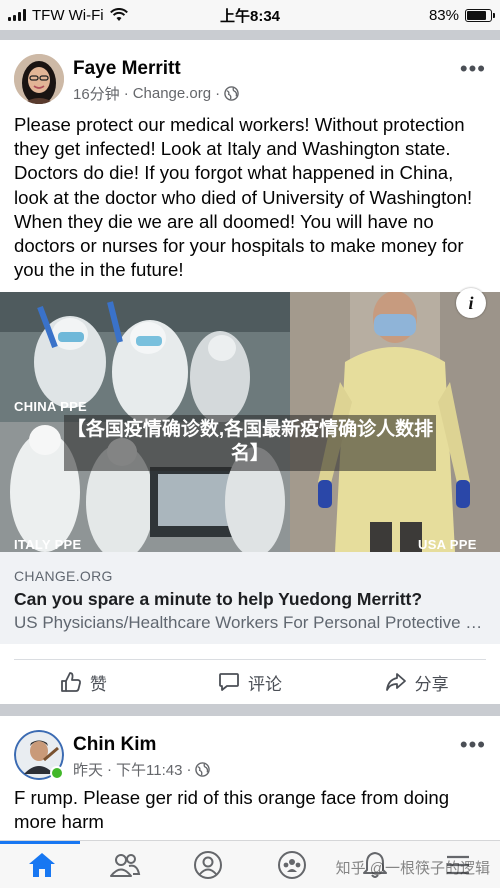  Describe the element at coordinates (98, 684) in the screenshot. I see `like-label: 赞` at that location.